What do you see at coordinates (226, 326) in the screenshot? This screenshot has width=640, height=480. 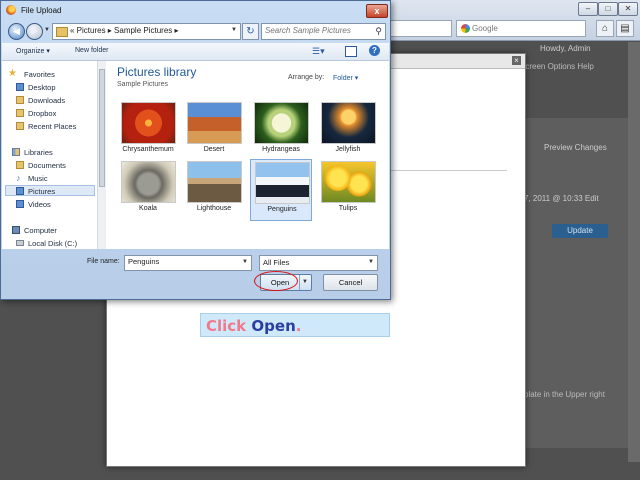 I see `instruction-click-word: Click` at bounding box center [226, 326].